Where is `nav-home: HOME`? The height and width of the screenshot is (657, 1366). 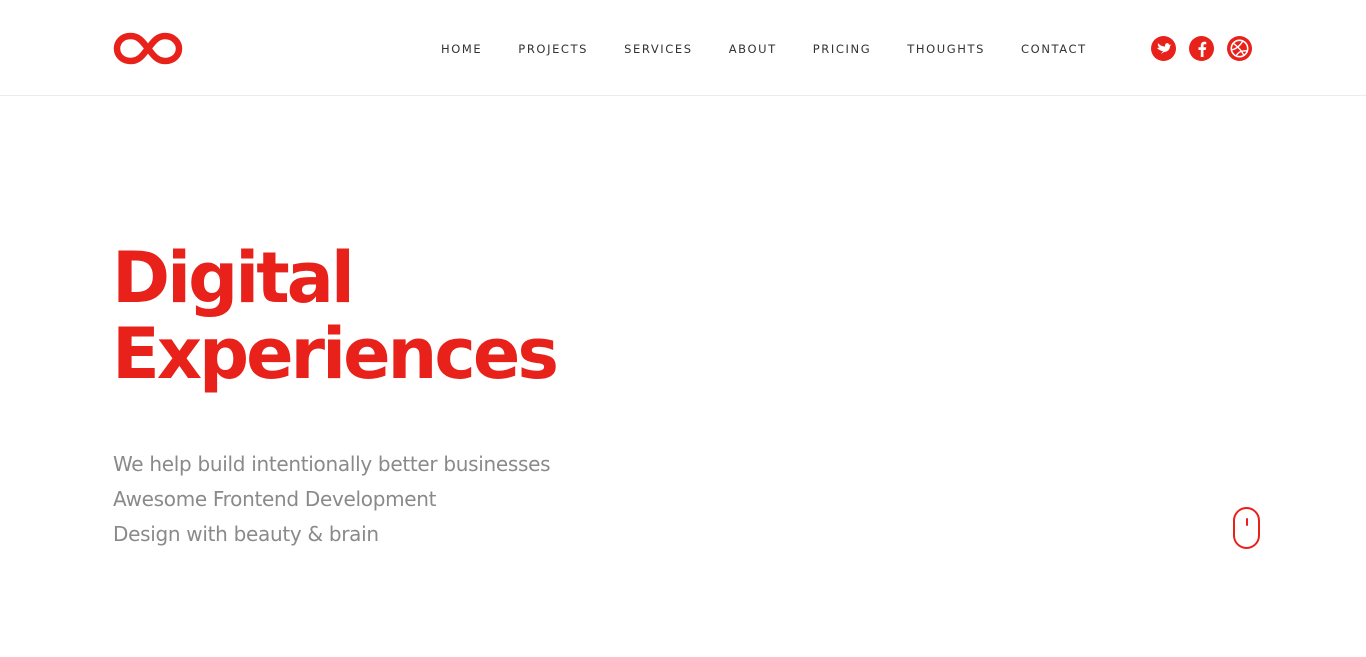 nav-home: HOME is located at coordinates (461, 49).